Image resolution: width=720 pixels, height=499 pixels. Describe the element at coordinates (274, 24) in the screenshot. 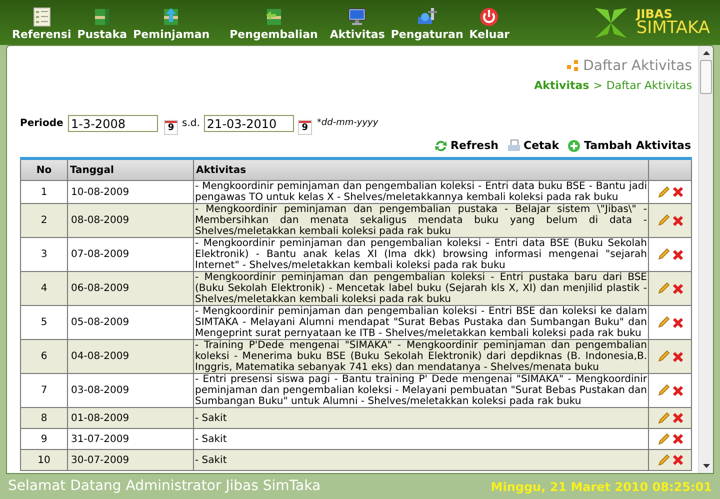

I see `nav-button: Pengembalian` at that location.